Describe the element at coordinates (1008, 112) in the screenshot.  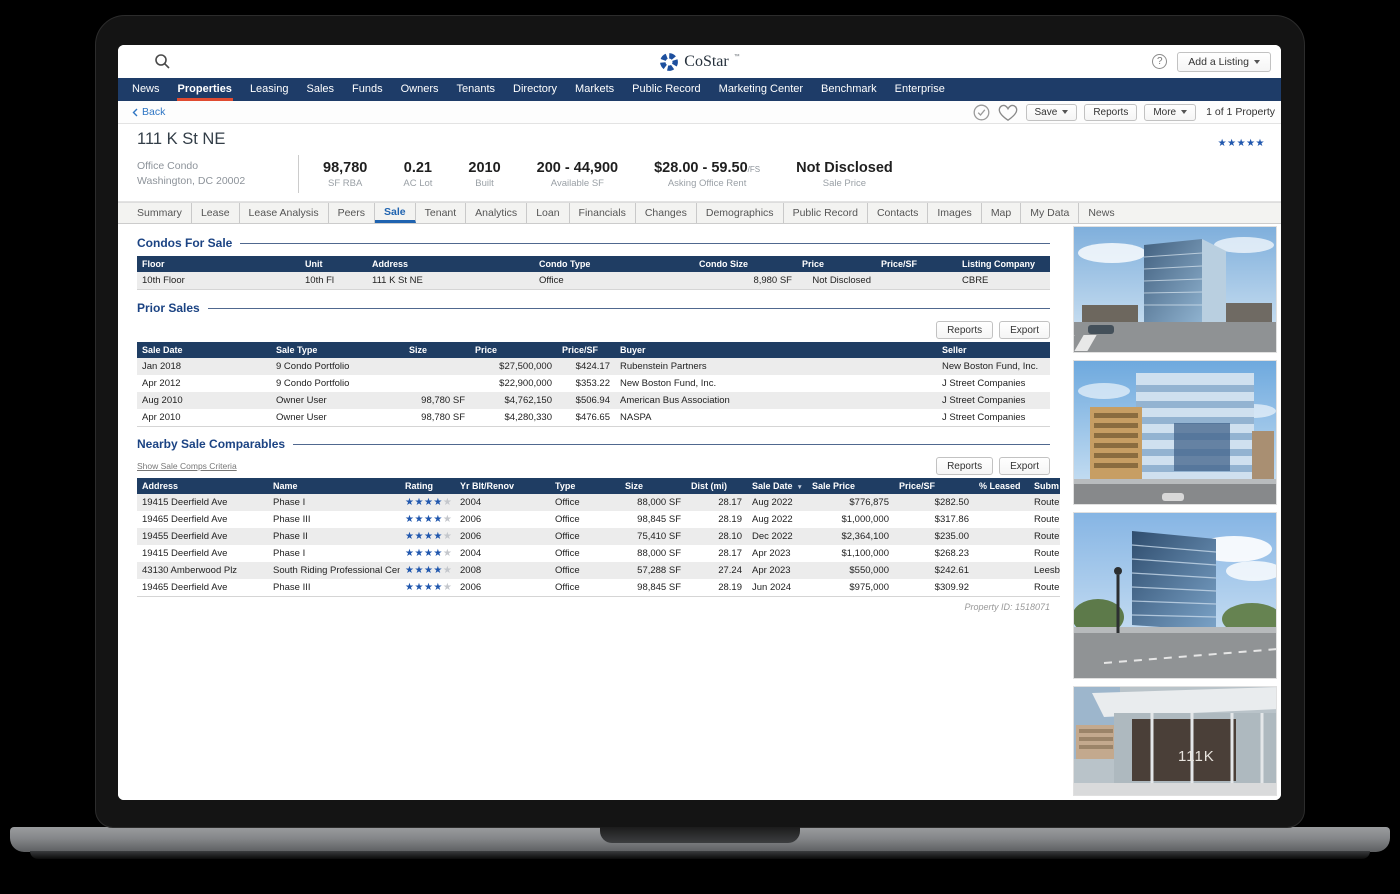
I see `heart-icon` at that location.